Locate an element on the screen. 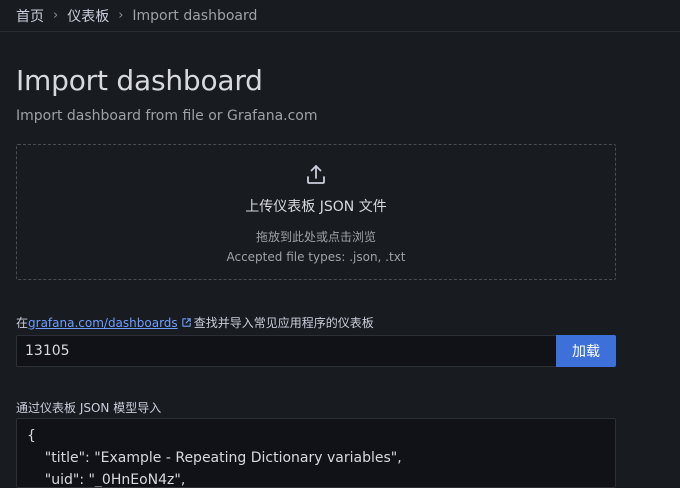 The height and width of the screenshot is (488, 680). upload-icon is located at coordinates (316, 174).